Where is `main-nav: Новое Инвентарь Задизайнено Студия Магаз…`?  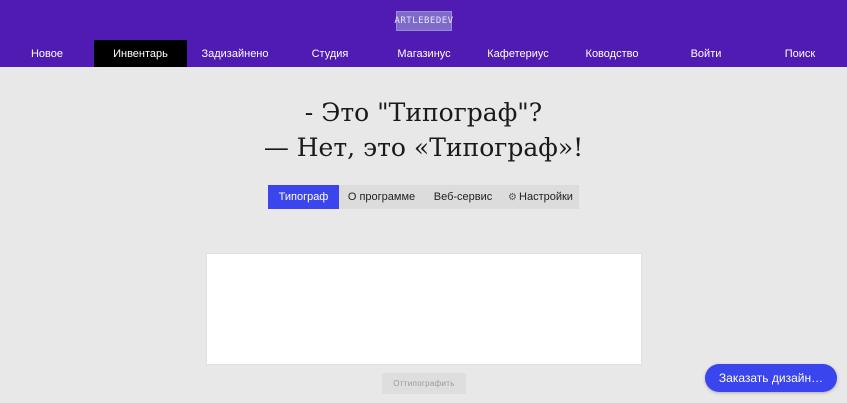 main-nav: Новое Инвентарь Задизайнено Студия Магаз… is located at coordinates (423, 53).